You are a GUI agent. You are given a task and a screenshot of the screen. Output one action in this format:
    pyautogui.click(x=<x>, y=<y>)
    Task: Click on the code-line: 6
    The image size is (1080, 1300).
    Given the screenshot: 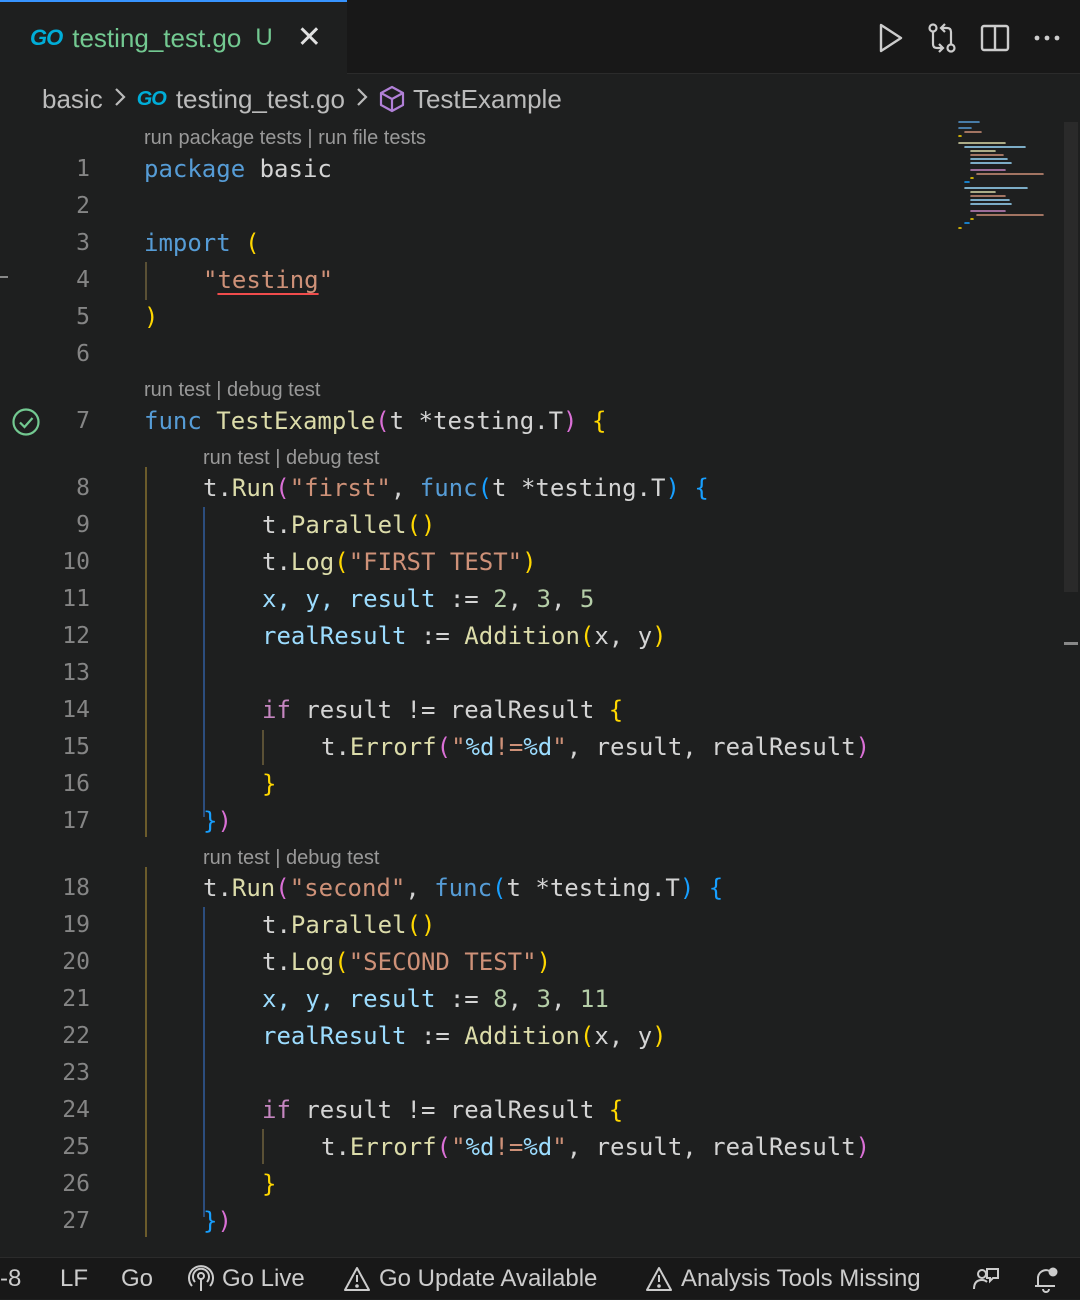 What is the action you would take?
    pyautogui.click(x=530, y=354)
    